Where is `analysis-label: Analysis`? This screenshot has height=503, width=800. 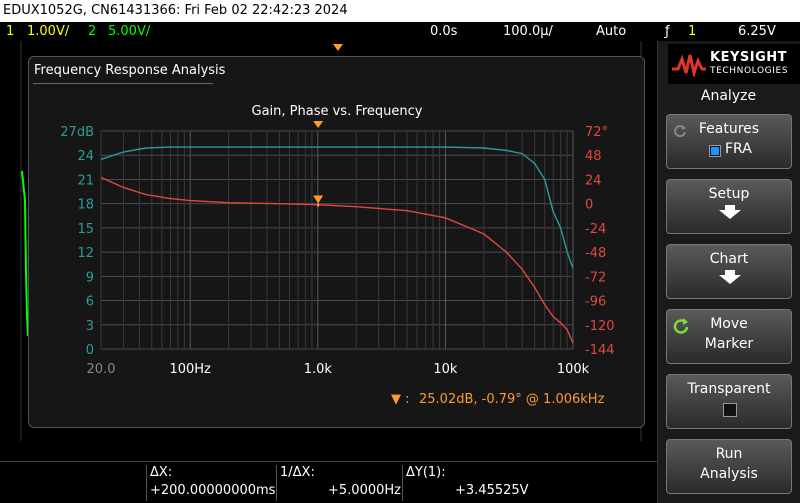
analysis-label: Analysis is located at coordinates (729, 474).